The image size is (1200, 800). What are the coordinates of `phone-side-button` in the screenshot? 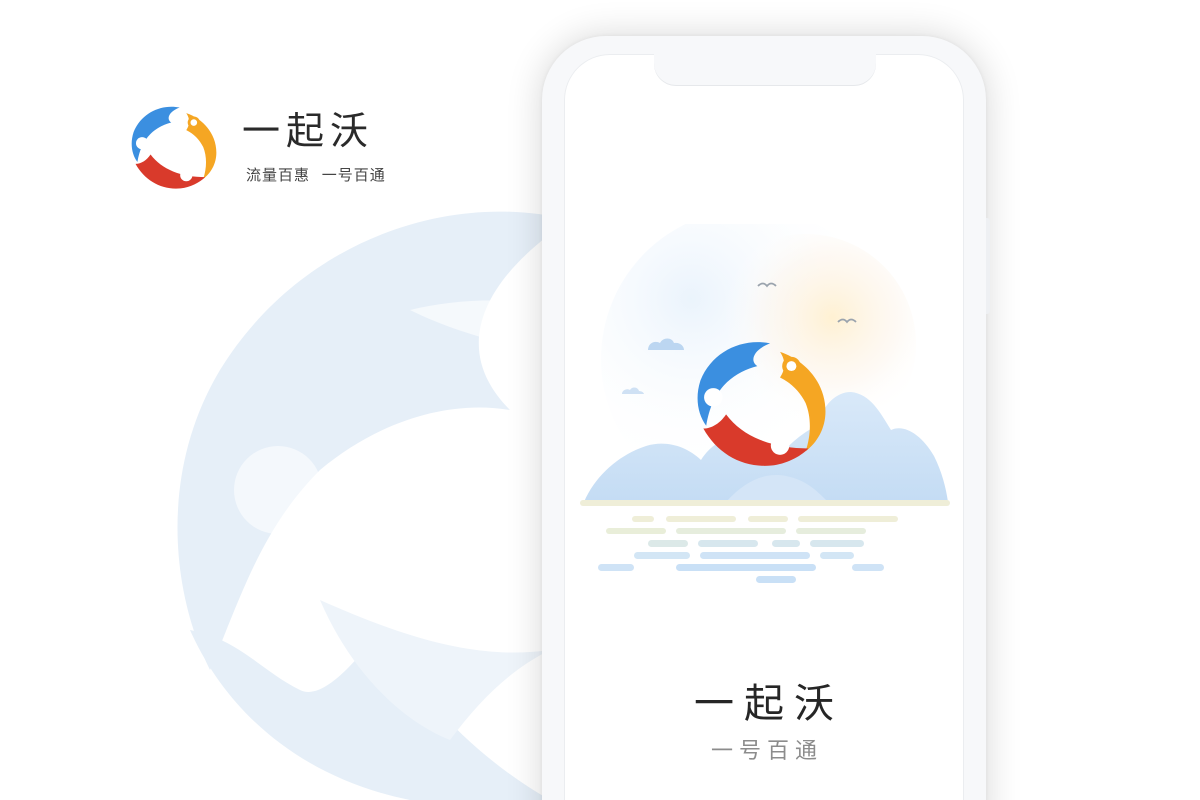 It's located at (988, 266).